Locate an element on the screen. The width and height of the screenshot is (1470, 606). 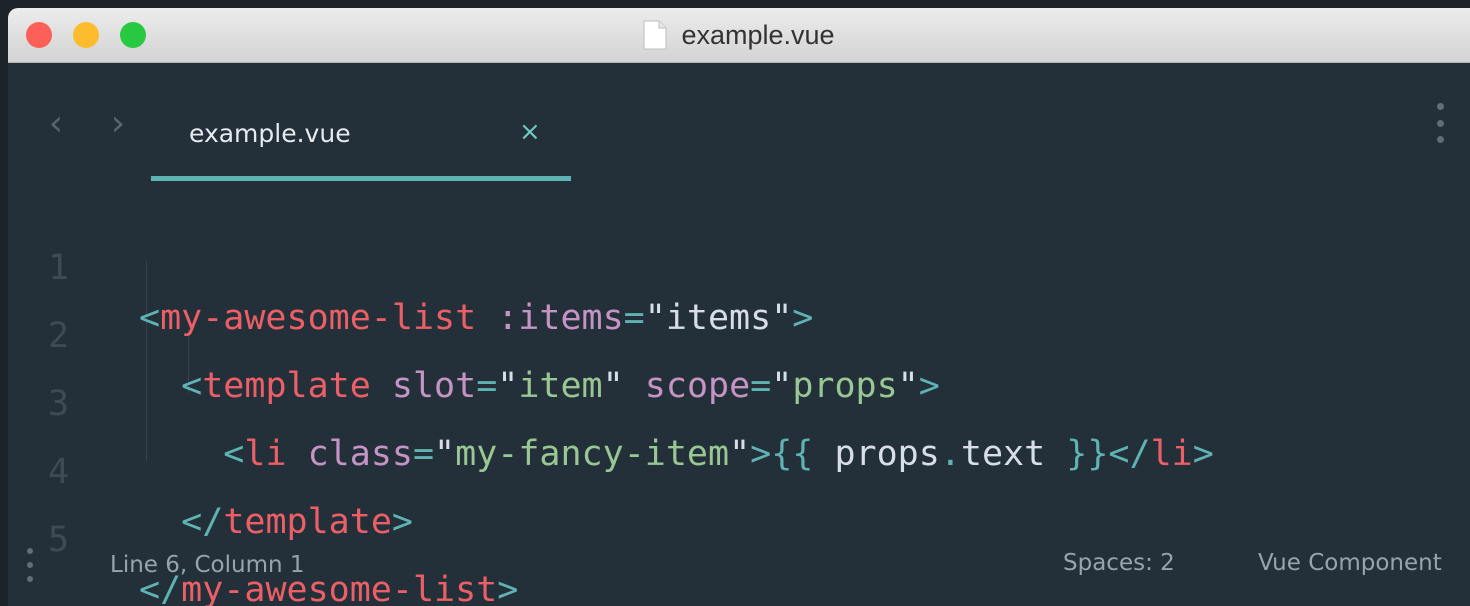
code-token: item is located at coordinates (560, 386).